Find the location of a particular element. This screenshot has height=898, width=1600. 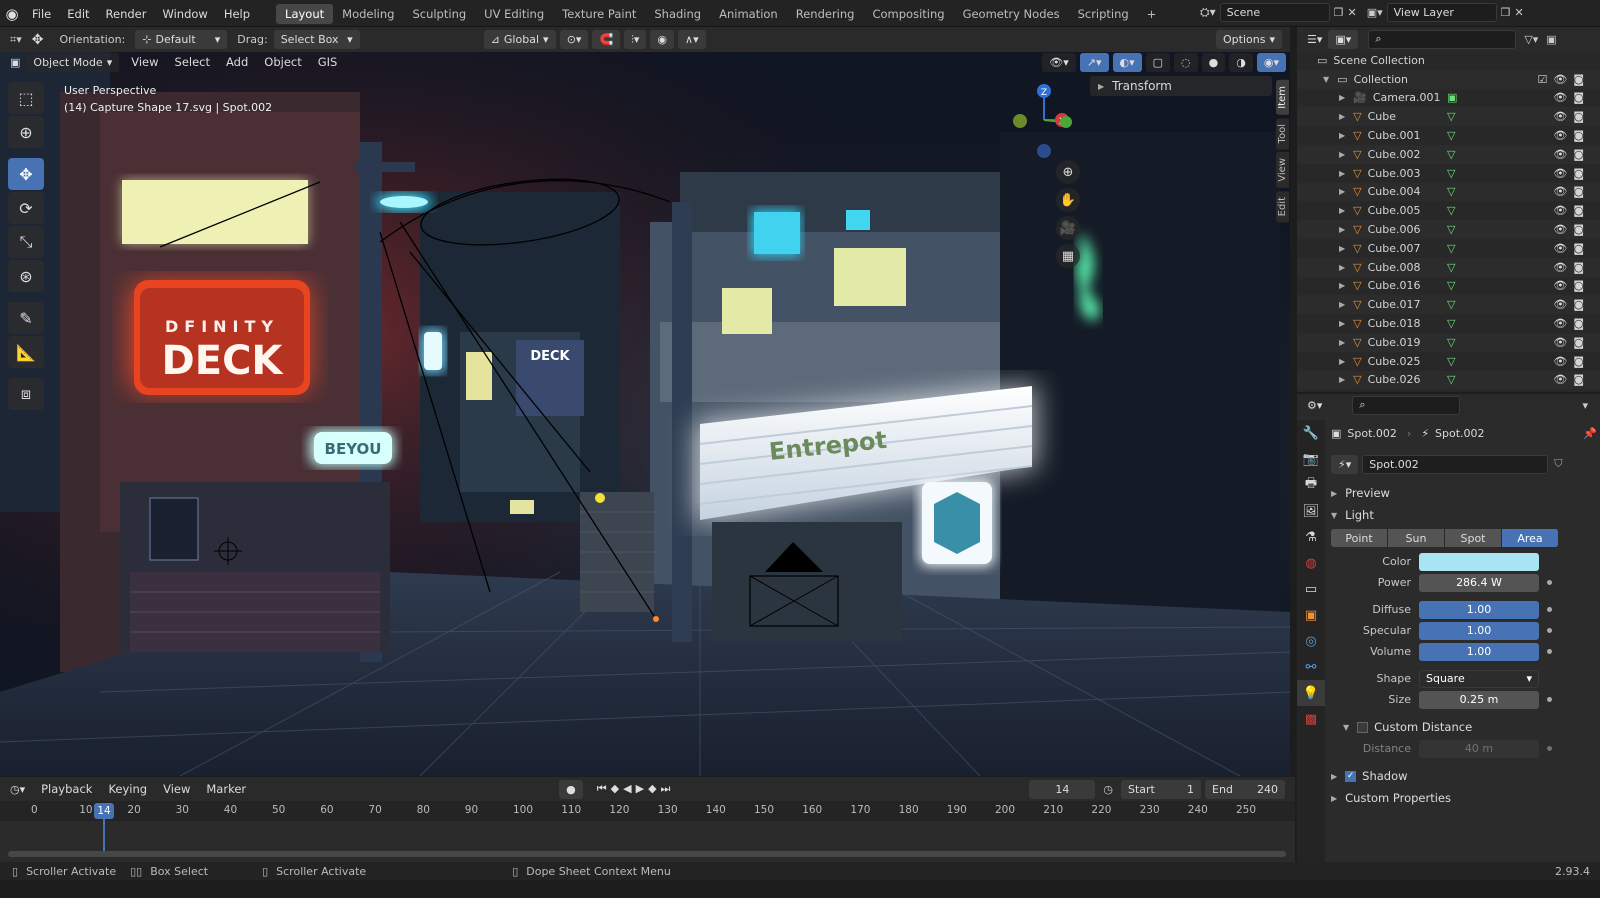

filter-icon: ▽▾ is located at coordinates (1531, 39).